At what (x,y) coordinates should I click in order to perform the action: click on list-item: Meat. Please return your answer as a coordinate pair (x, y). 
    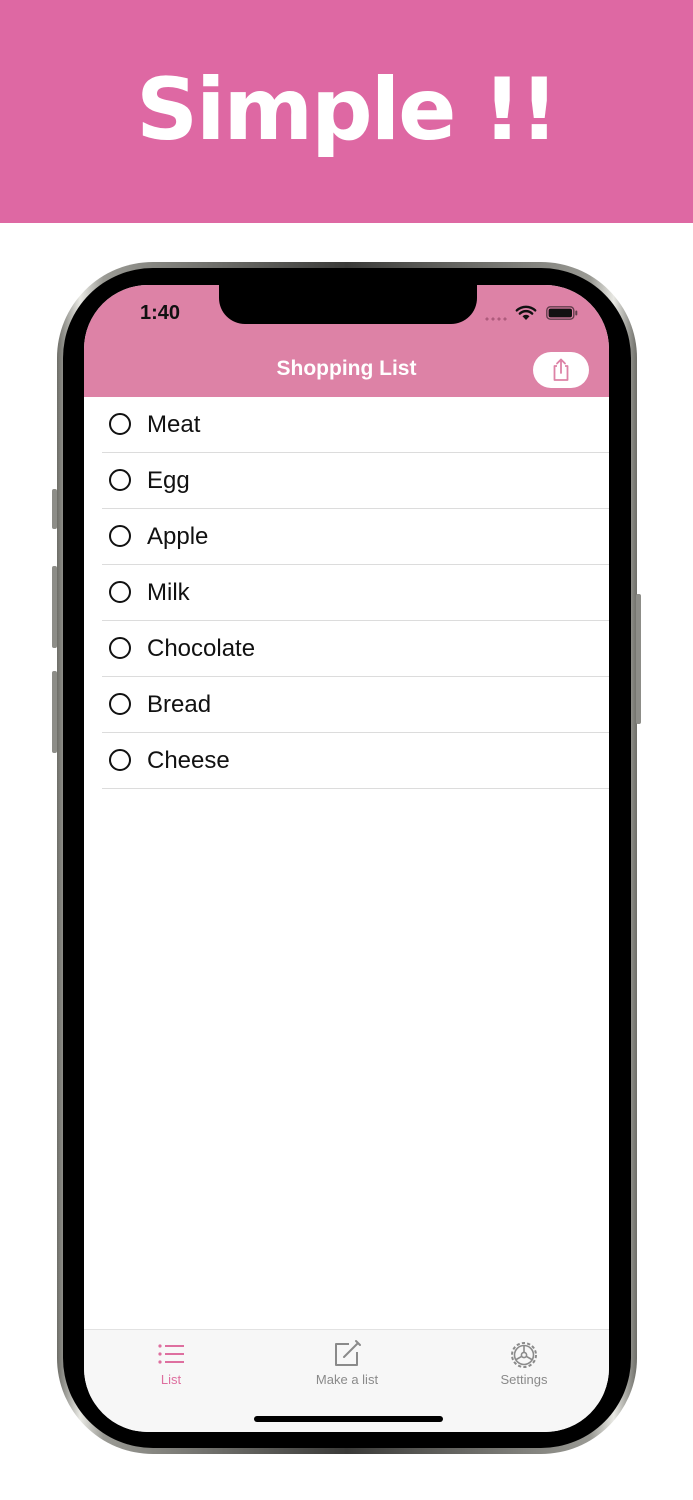
    Looking at the image, I should click on (355, 425).